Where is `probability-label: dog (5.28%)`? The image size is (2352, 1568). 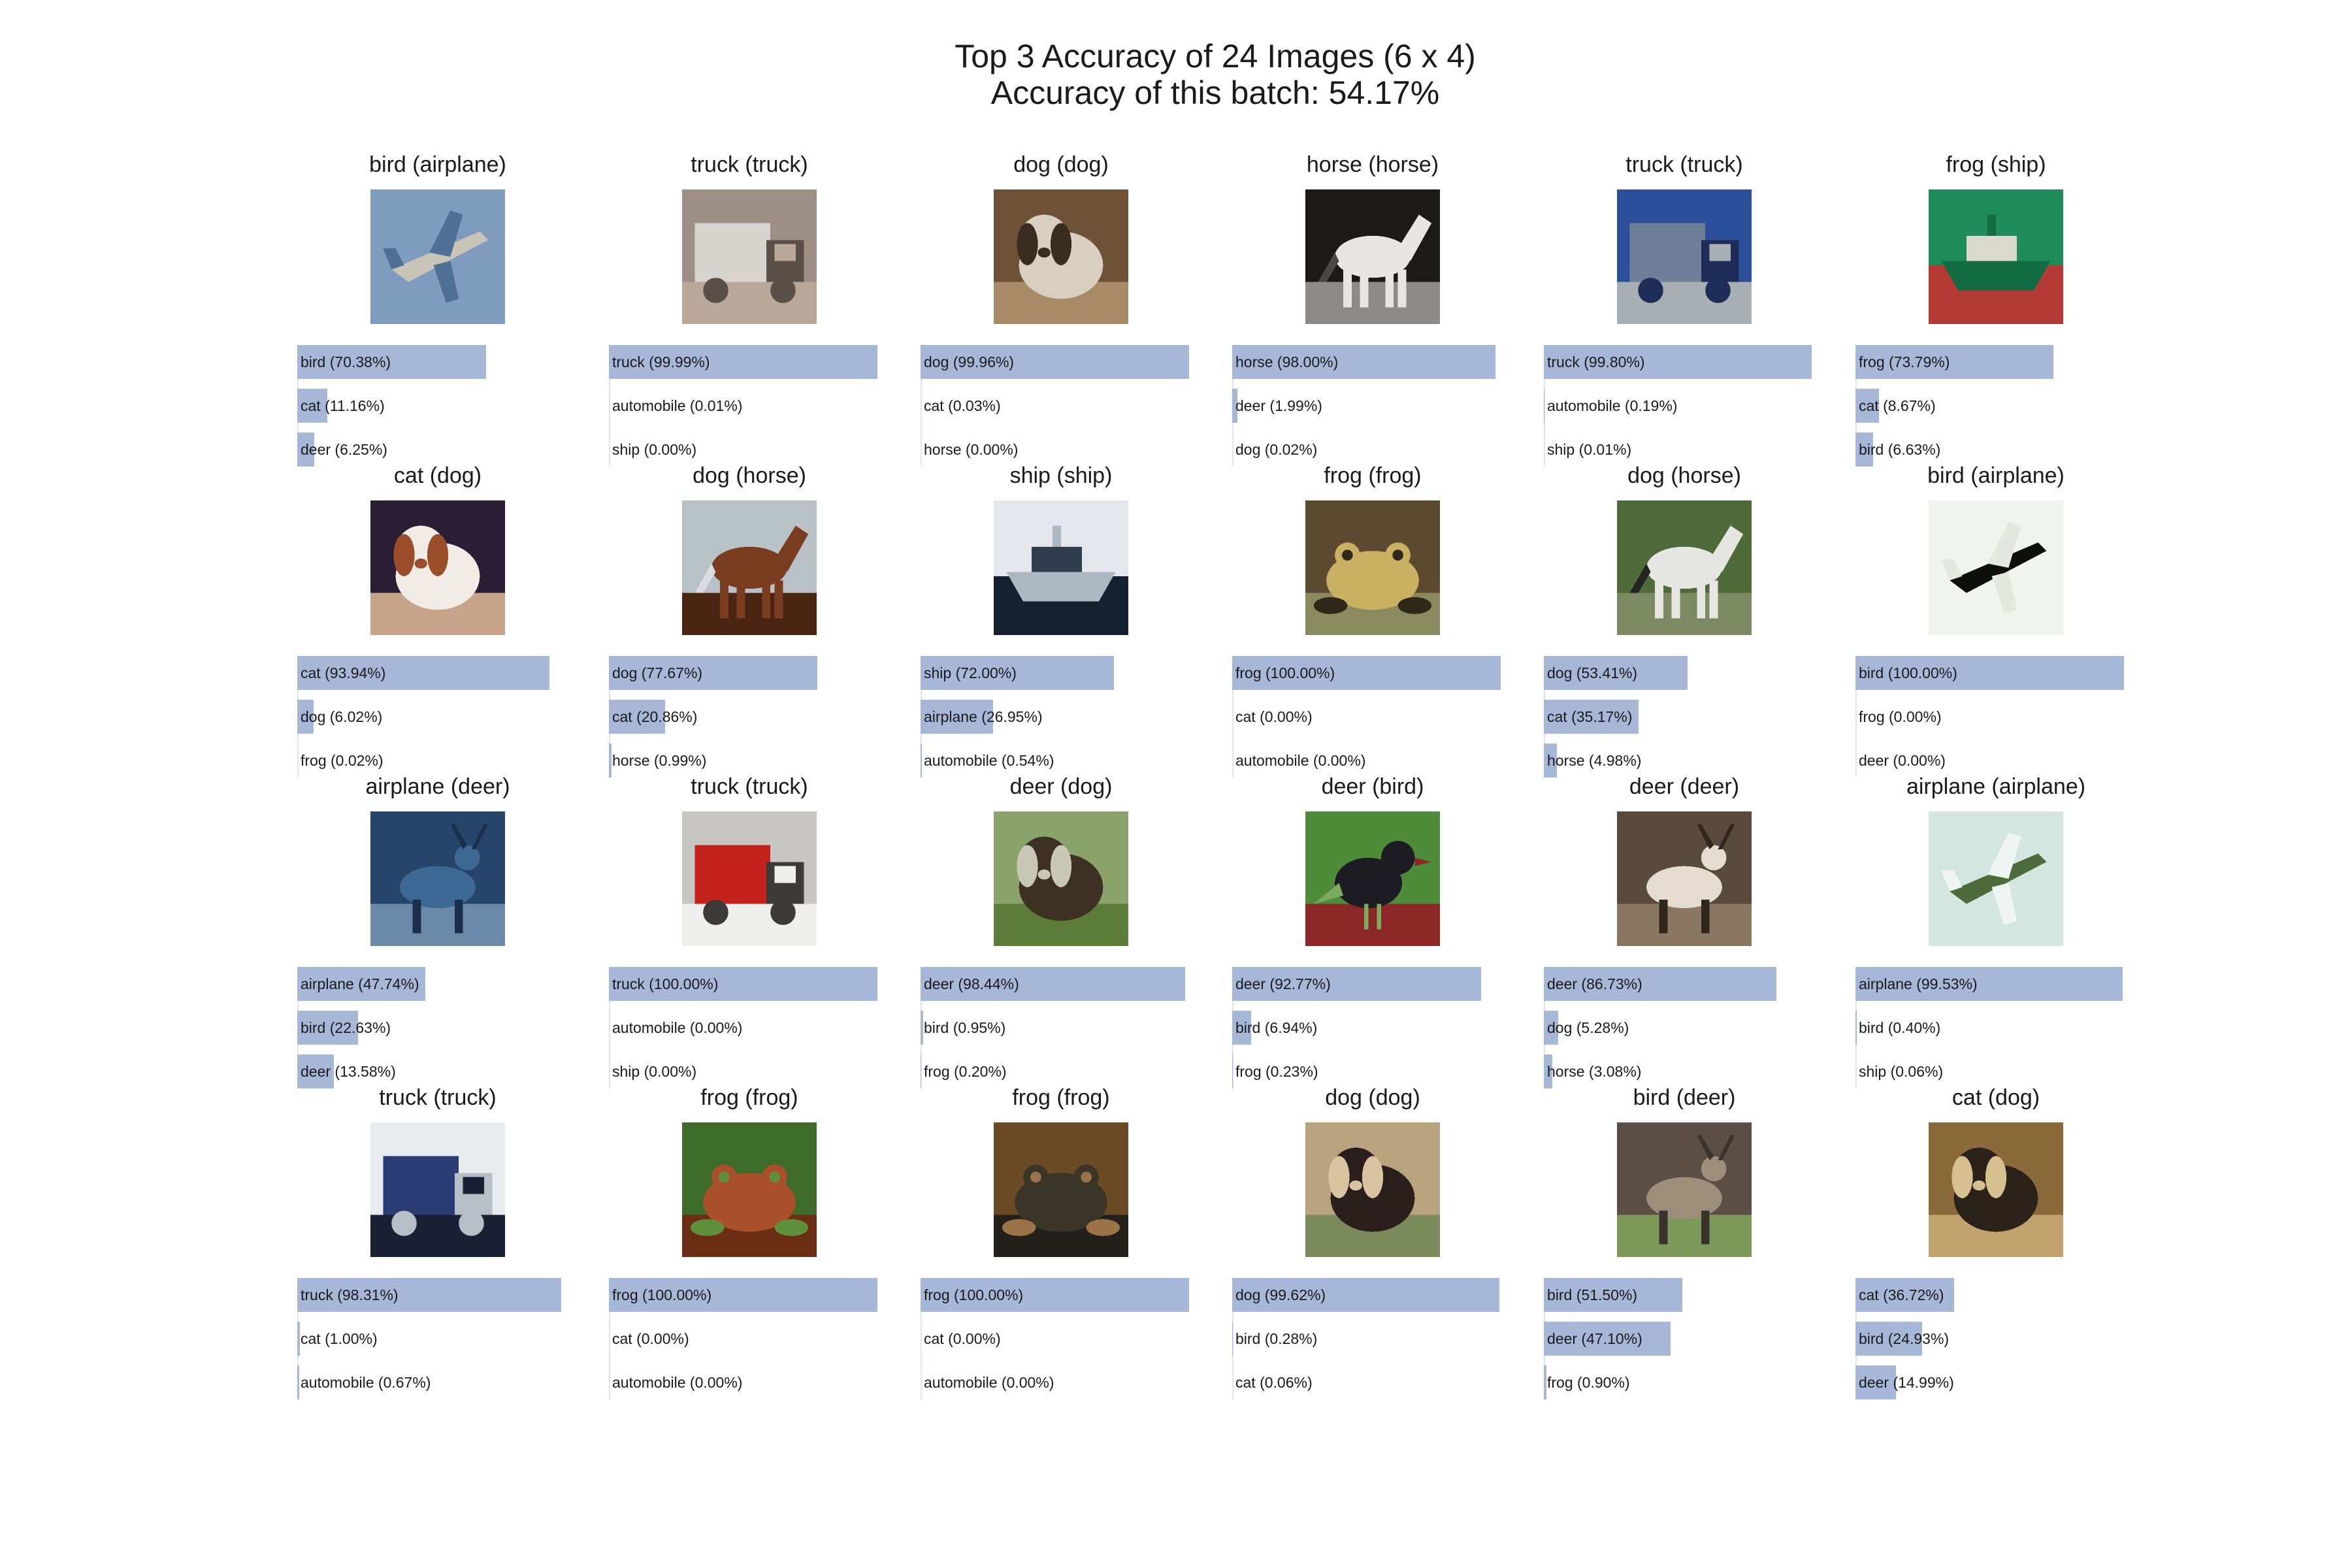
probability-label: dog (5.28%) is located at coordinates (1588, 1027).